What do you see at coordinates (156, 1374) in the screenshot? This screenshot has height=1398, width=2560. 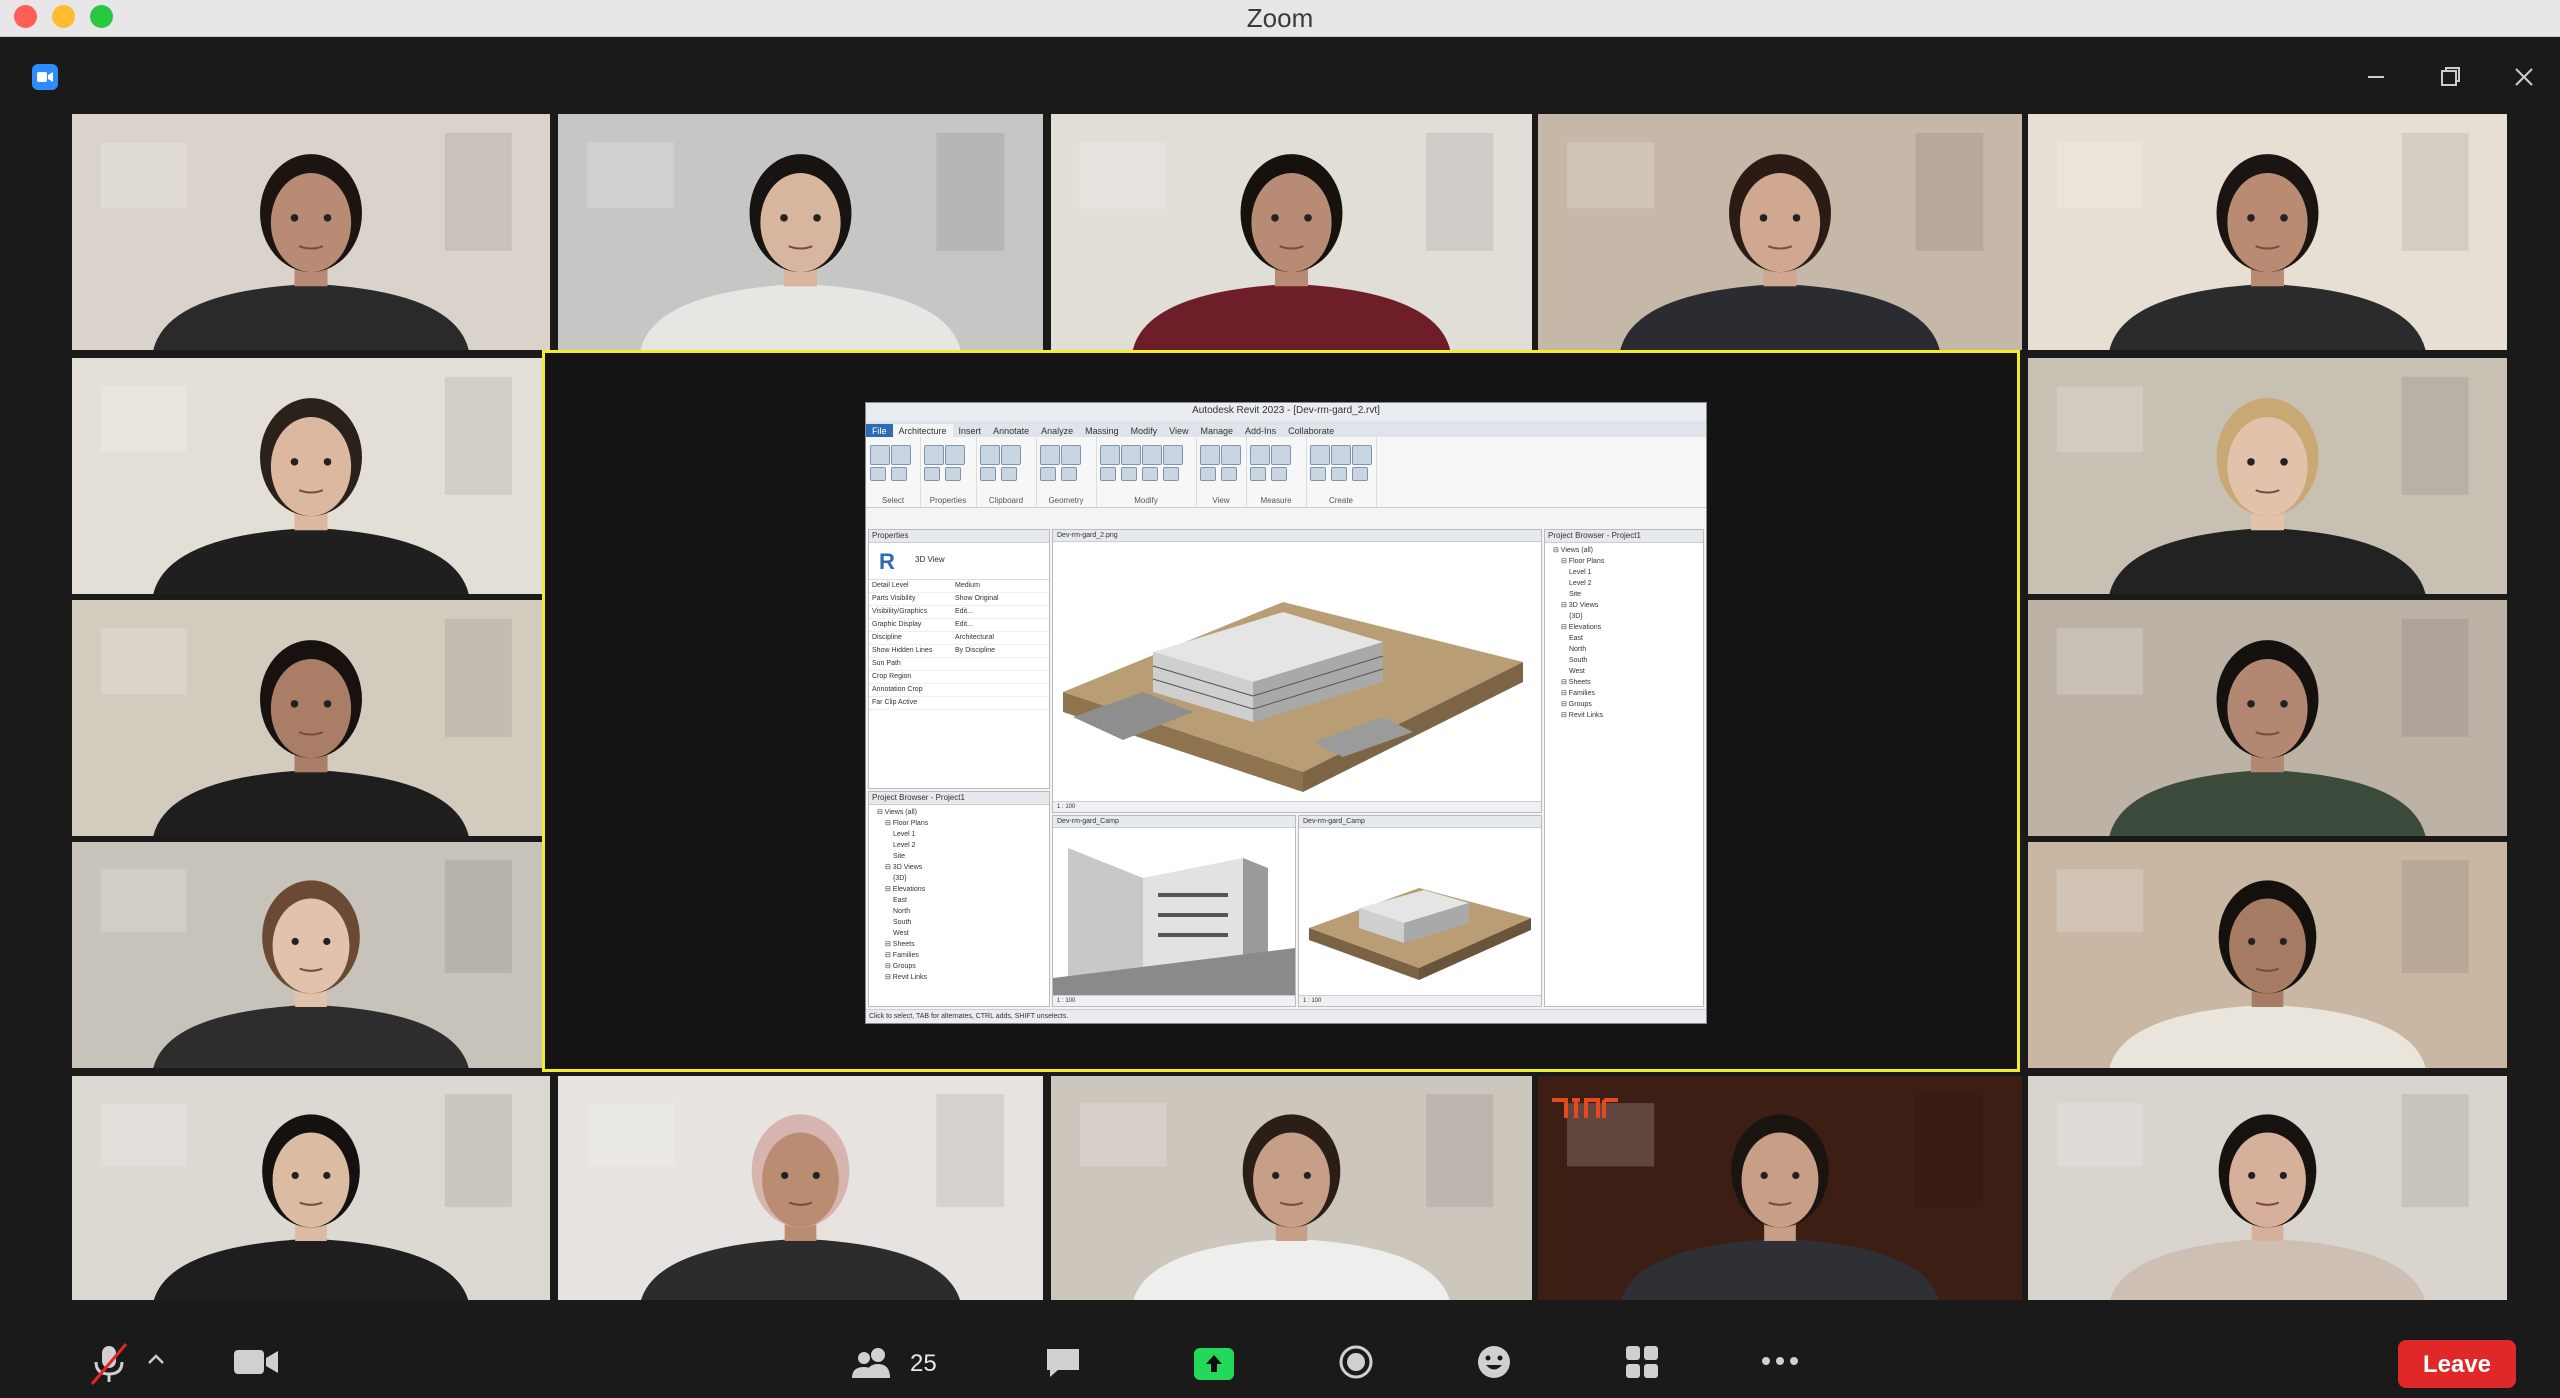 I see `audio-options-chevron` at bounding box center [156, 1374].